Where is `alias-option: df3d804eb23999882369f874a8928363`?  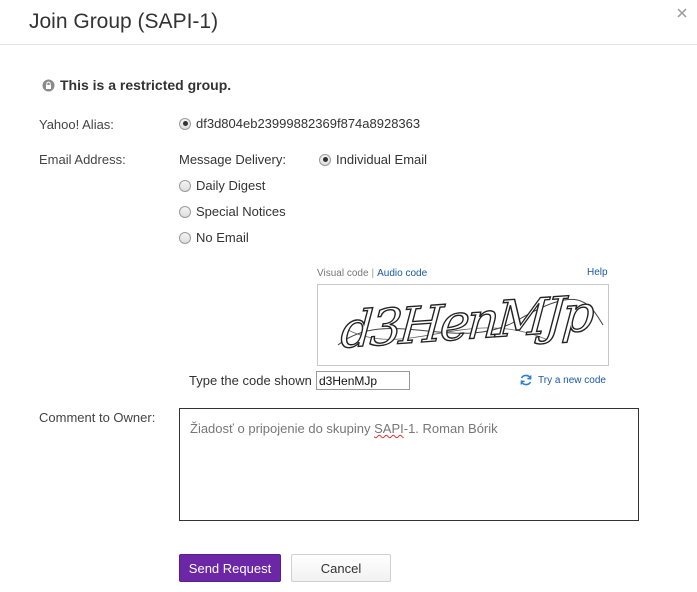
alias-option: df3d804eb23999882369f874a8928363 is located at coordinates (299, 123).